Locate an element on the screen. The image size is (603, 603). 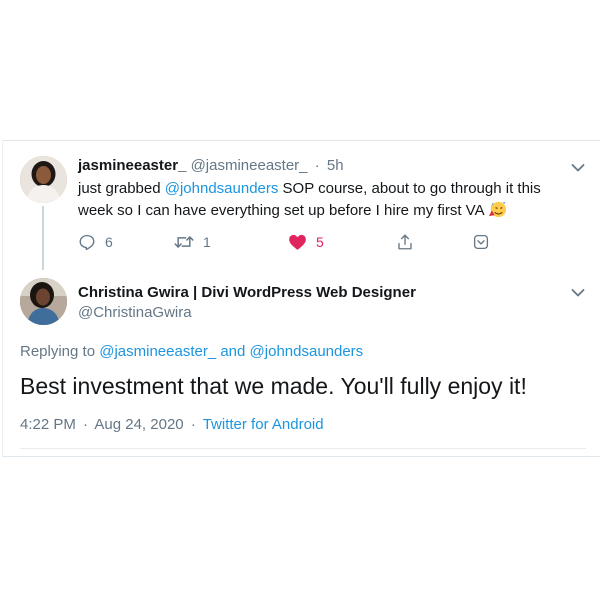
retweet-count: 1 is located at coordinates (207, 242).